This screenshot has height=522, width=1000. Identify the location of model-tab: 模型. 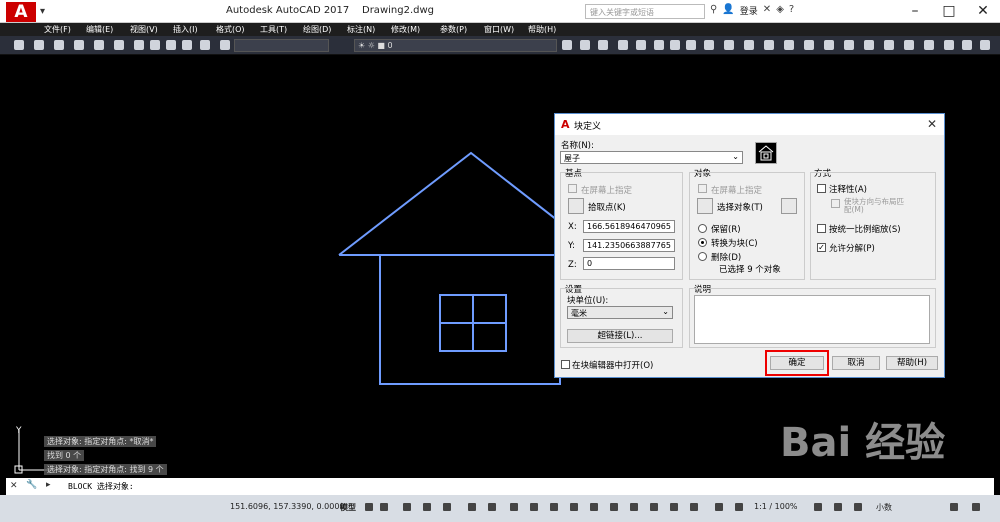
(348, 507).